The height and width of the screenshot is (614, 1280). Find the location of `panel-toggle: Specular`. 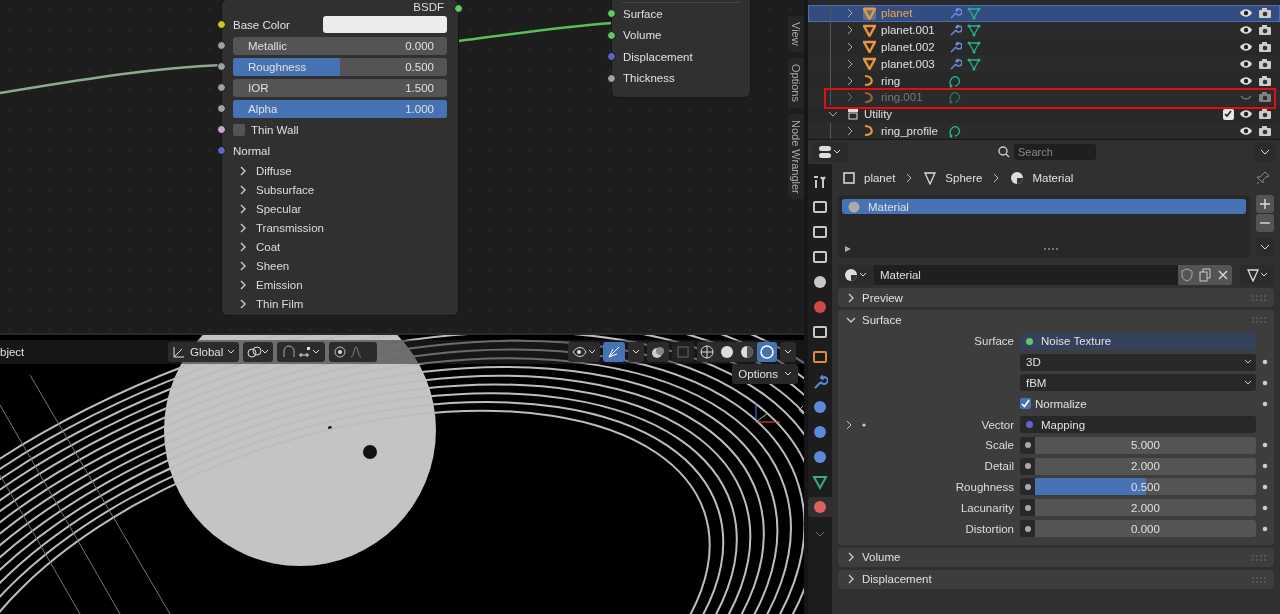

panel-toggle: Specular is located at coordinates (340, 208).